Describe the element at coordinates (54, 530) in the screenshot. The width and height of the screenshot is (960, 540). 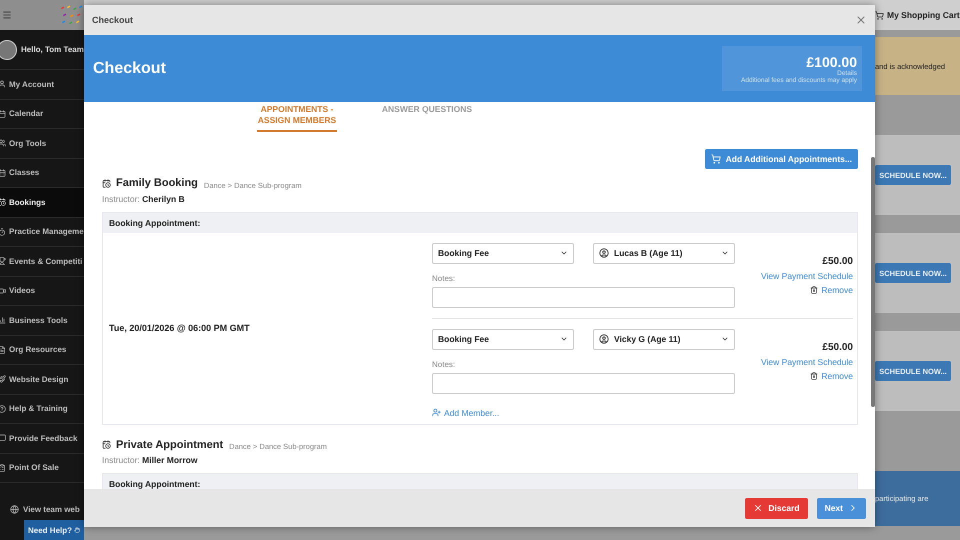
I see `need-help-button: Need Help?` at that location.